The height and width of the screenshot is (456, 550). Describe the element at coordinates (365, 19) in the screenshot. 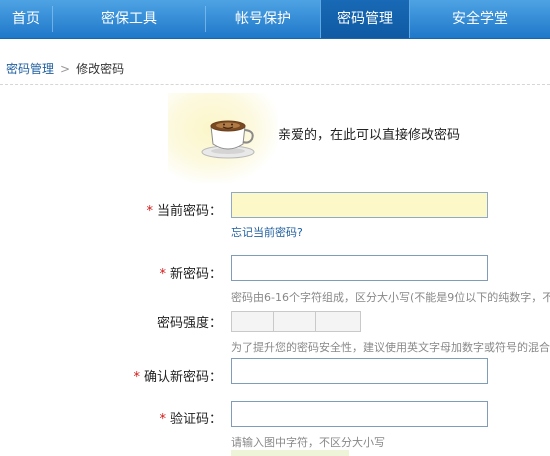

I see `nav-item-password-management: 密码管理` at that location.